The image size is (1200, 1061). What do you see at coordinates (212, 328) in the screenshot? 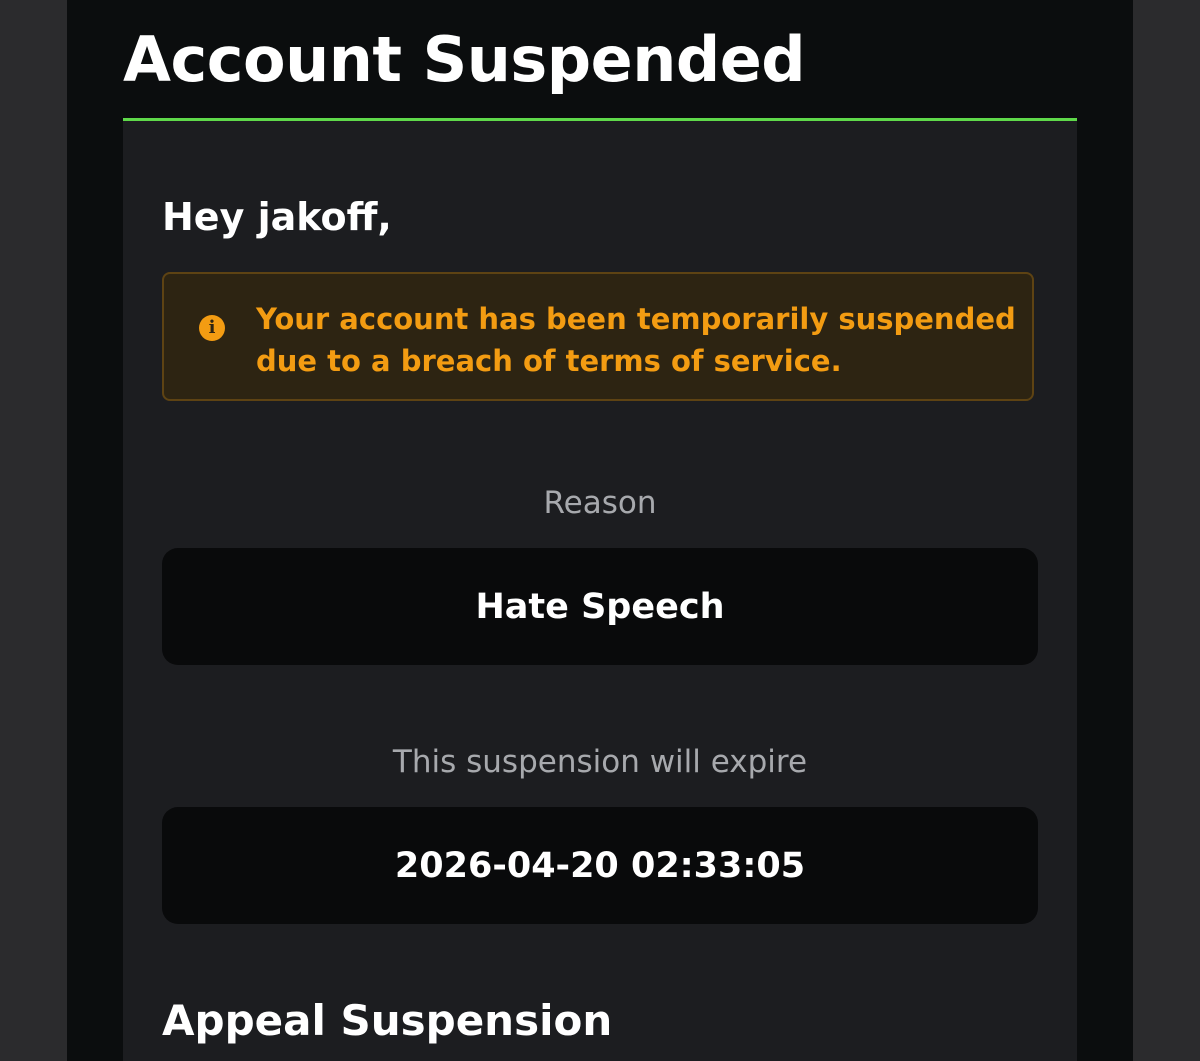
I see `info-icon: i` at bounding box center [212, 328].